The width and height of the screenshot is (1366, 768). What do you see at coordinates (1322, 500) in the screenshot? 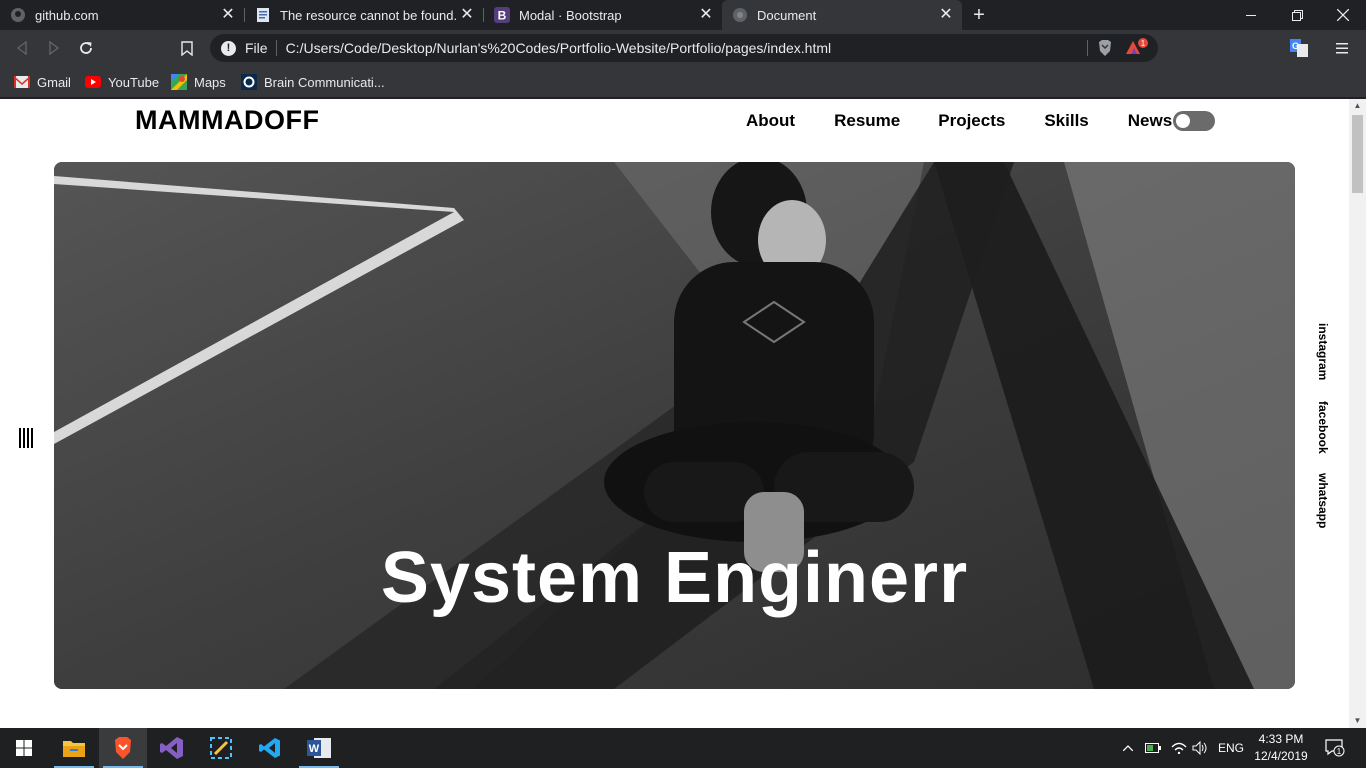
I see `social-whatsapp: whatsapp` at bounding box center [1322, 500].